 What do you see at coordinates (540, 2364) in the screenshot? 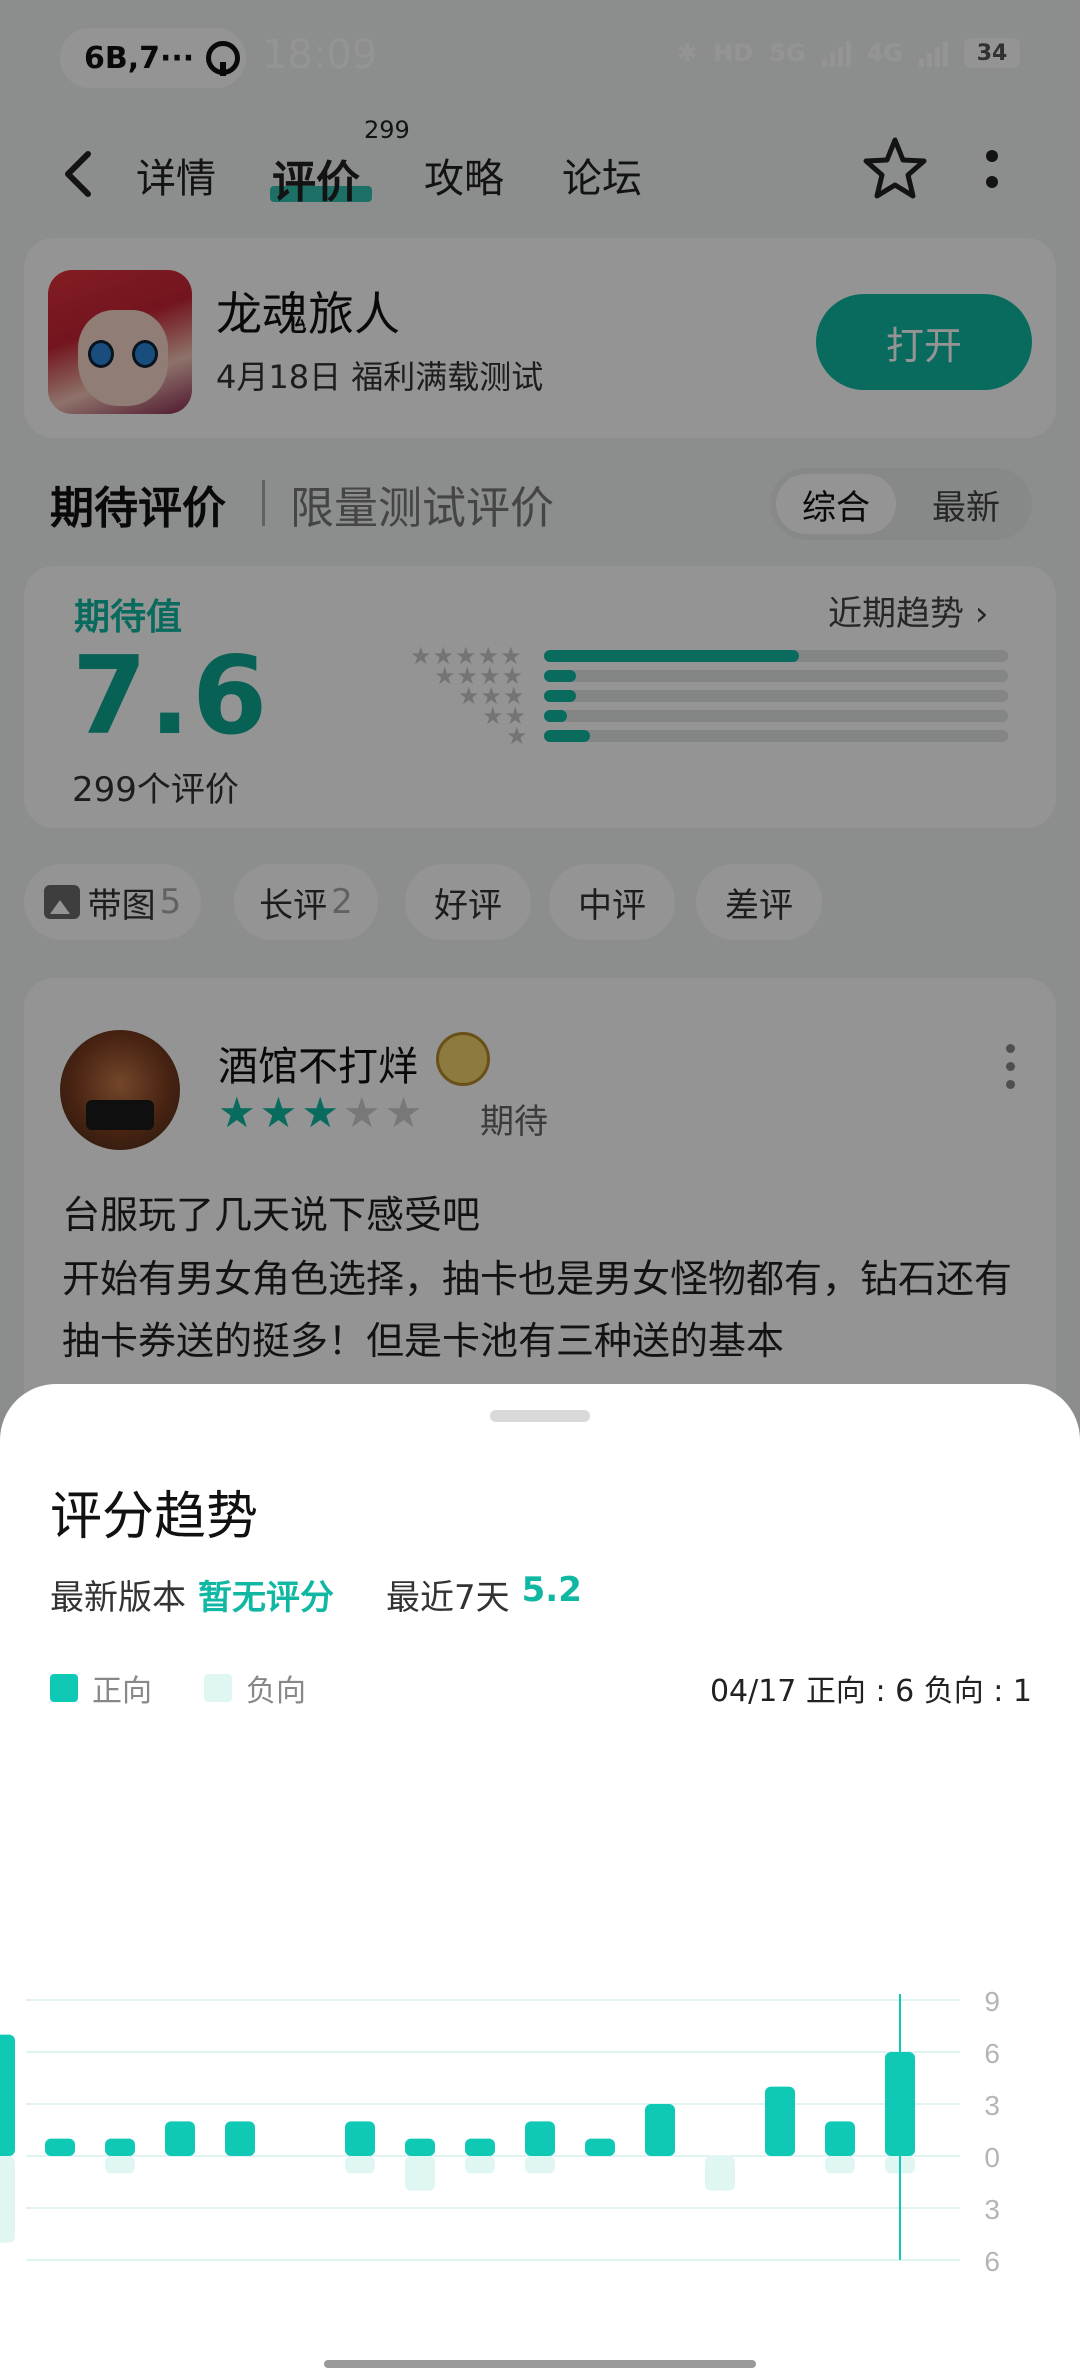
I see `home-indicator` at bounding box center [540, 2364].